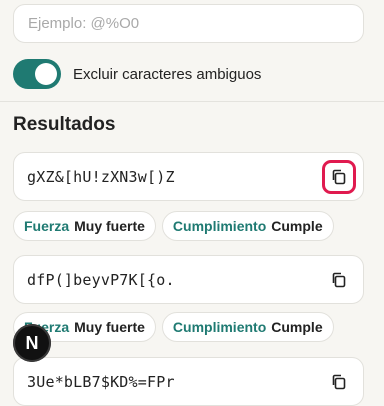 Image resolution: width=384 pixels, height=406 pixels. I want to click on strength-key: Fuerza, so click(47, 226).